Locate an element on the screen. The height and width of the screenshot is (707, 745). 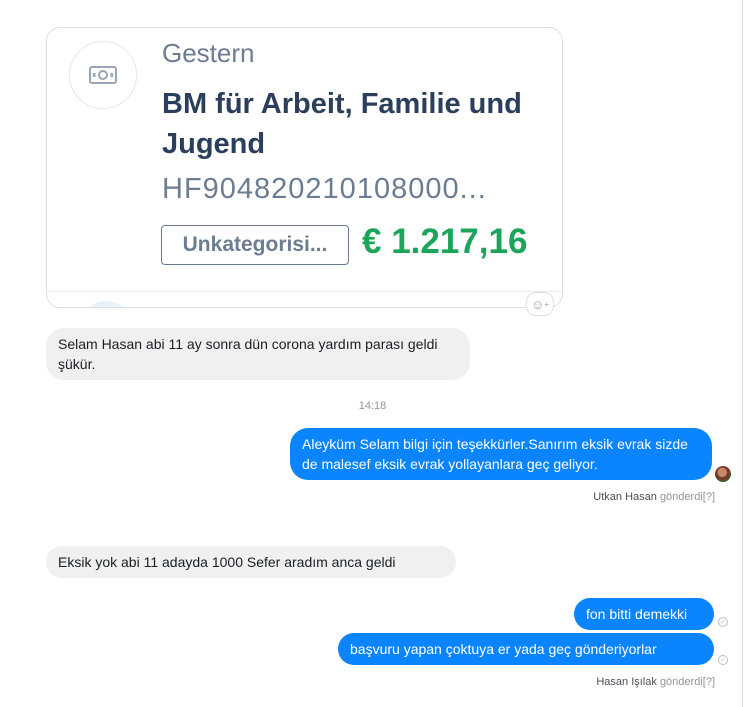
seen-receipt: Hasan Işılak gönderdi[?] is located at coordinates (655, 682).